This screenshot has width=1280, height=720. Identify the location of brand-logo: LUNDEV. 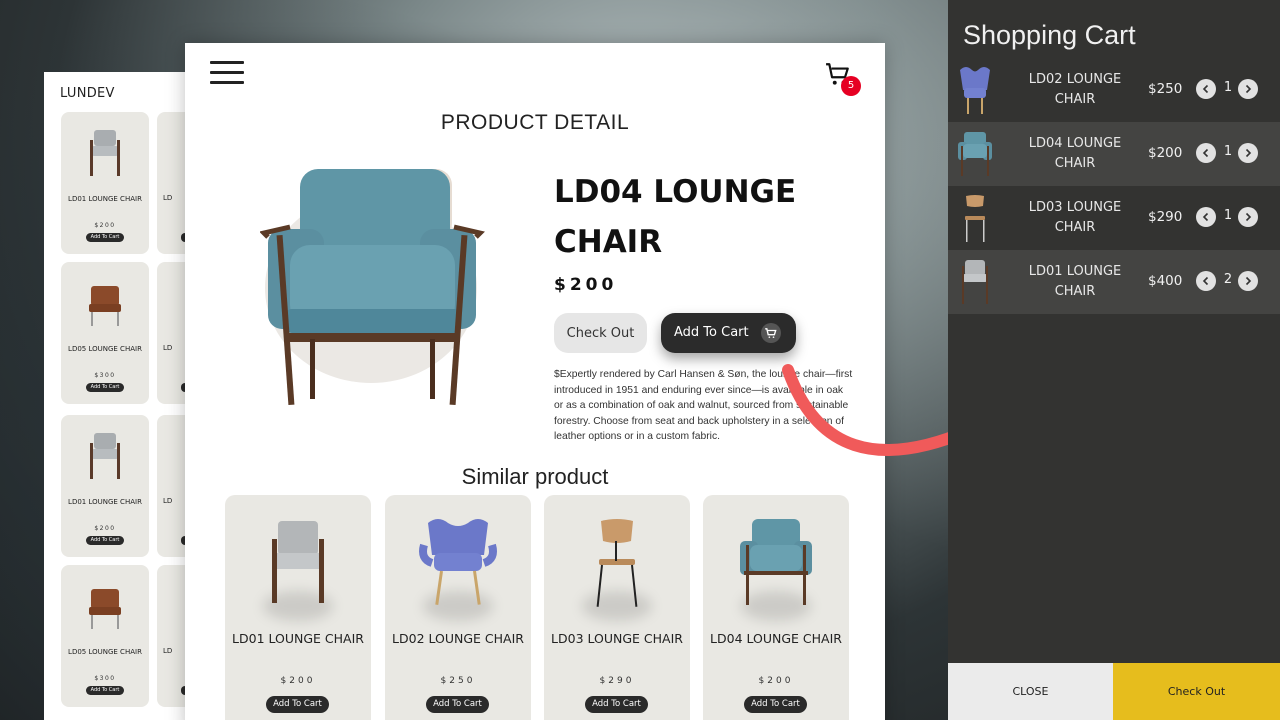
(87, 93).